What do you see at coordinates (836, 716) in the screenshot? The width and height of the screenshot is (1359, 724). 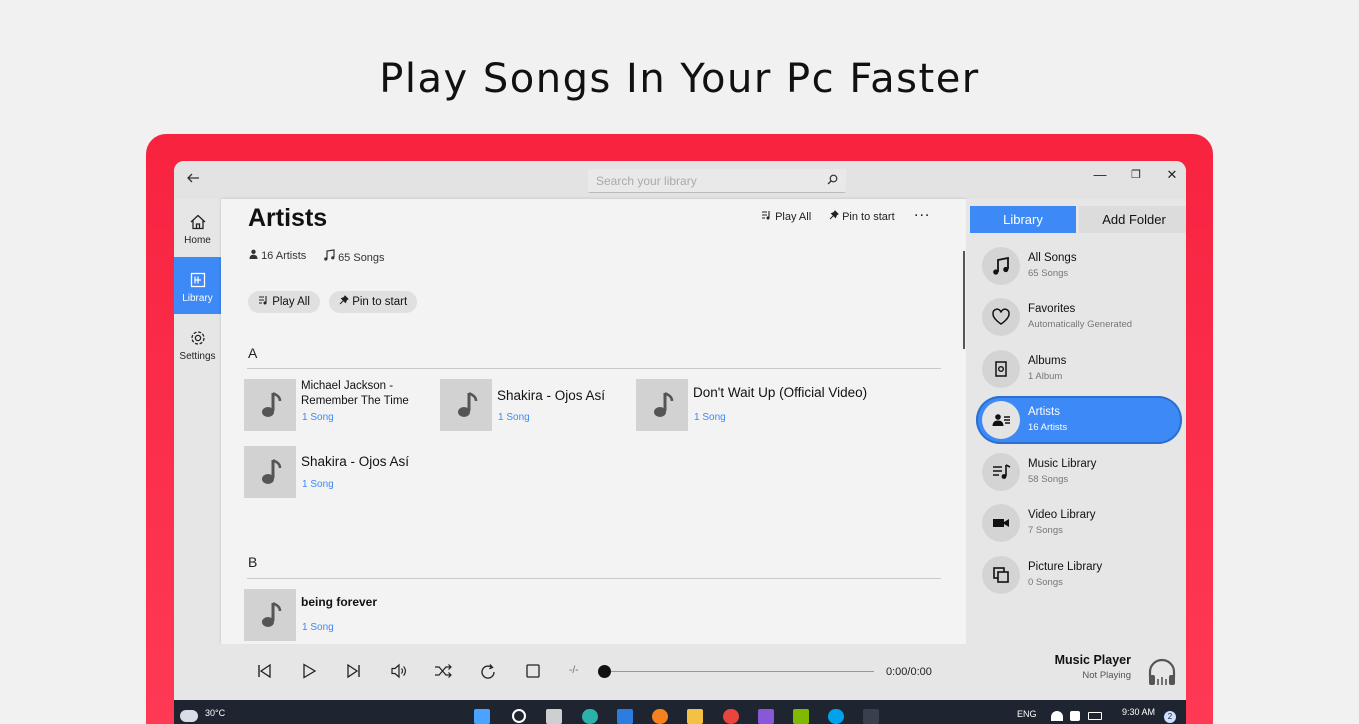 I see `skype-icon` at bounding box center [836, 716].